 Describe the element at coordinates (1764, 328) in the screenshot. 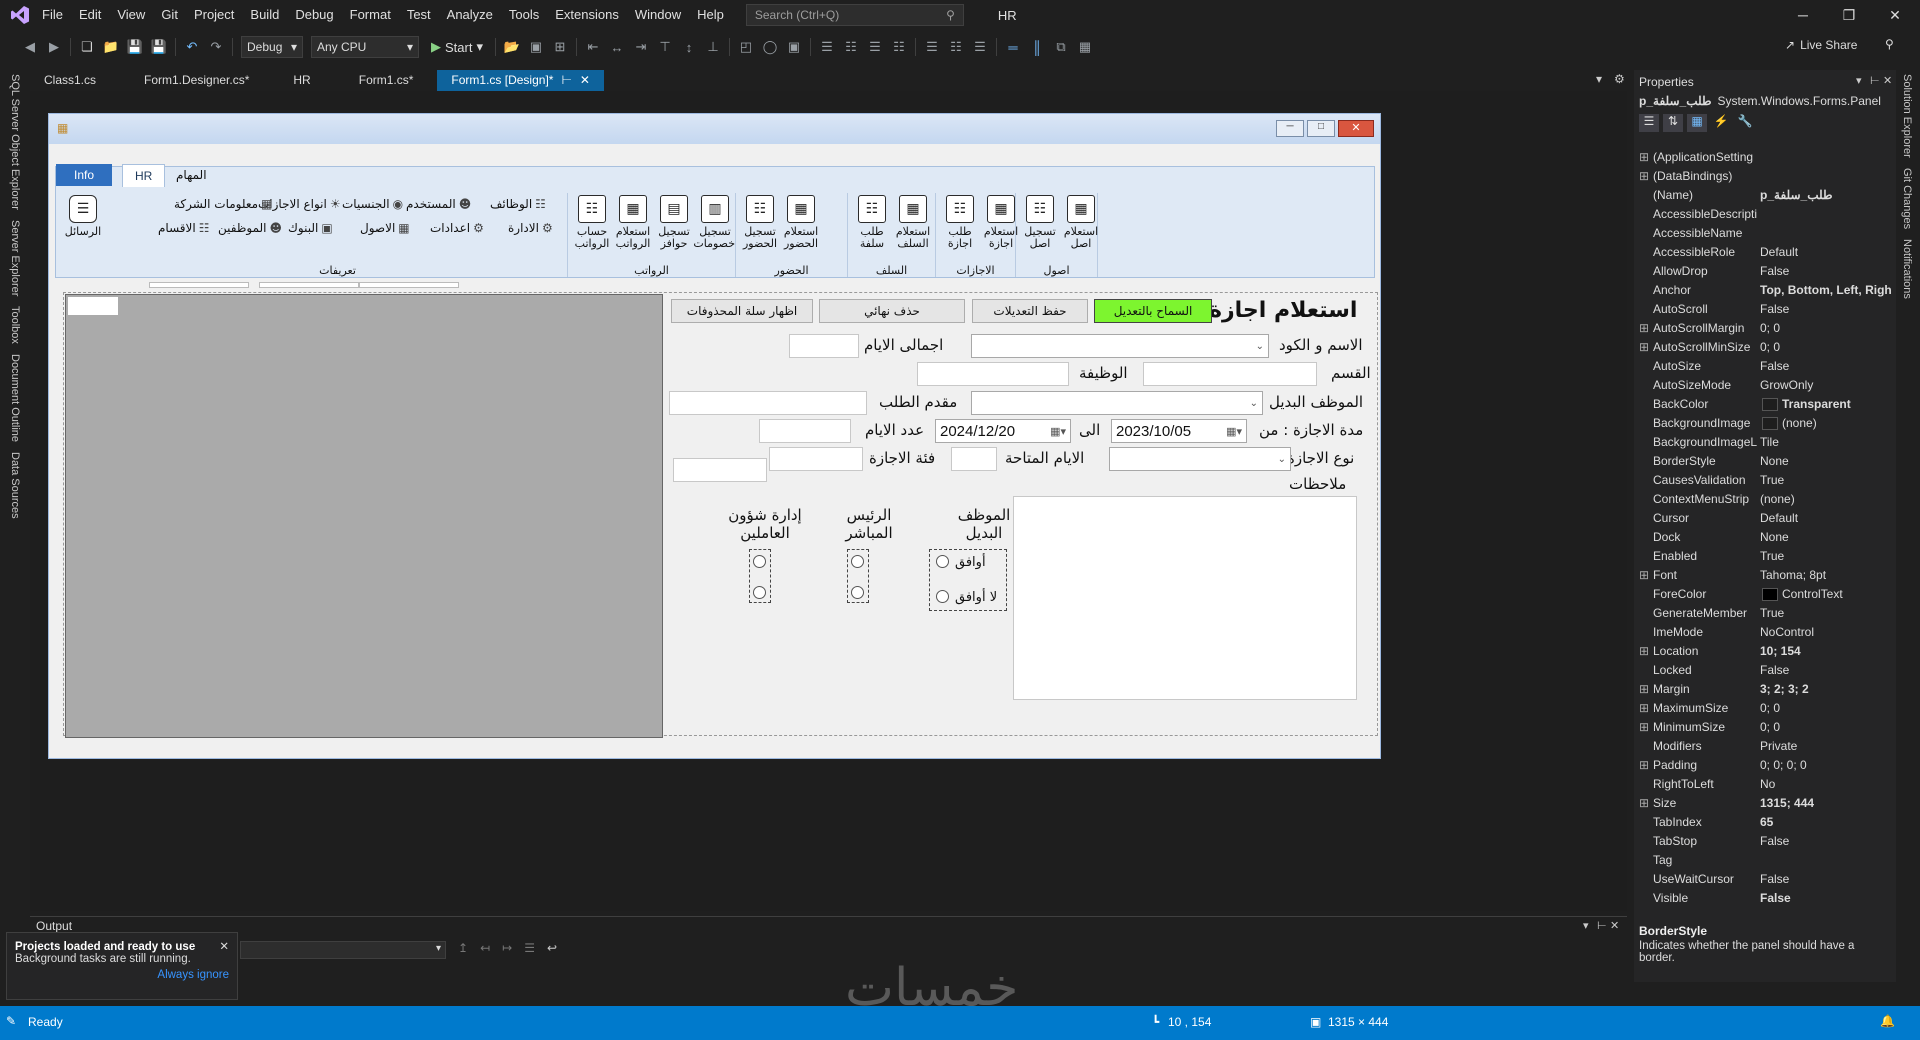

I see `property-row: ⊞ AutoScrollMargin 0; 0` at that location.